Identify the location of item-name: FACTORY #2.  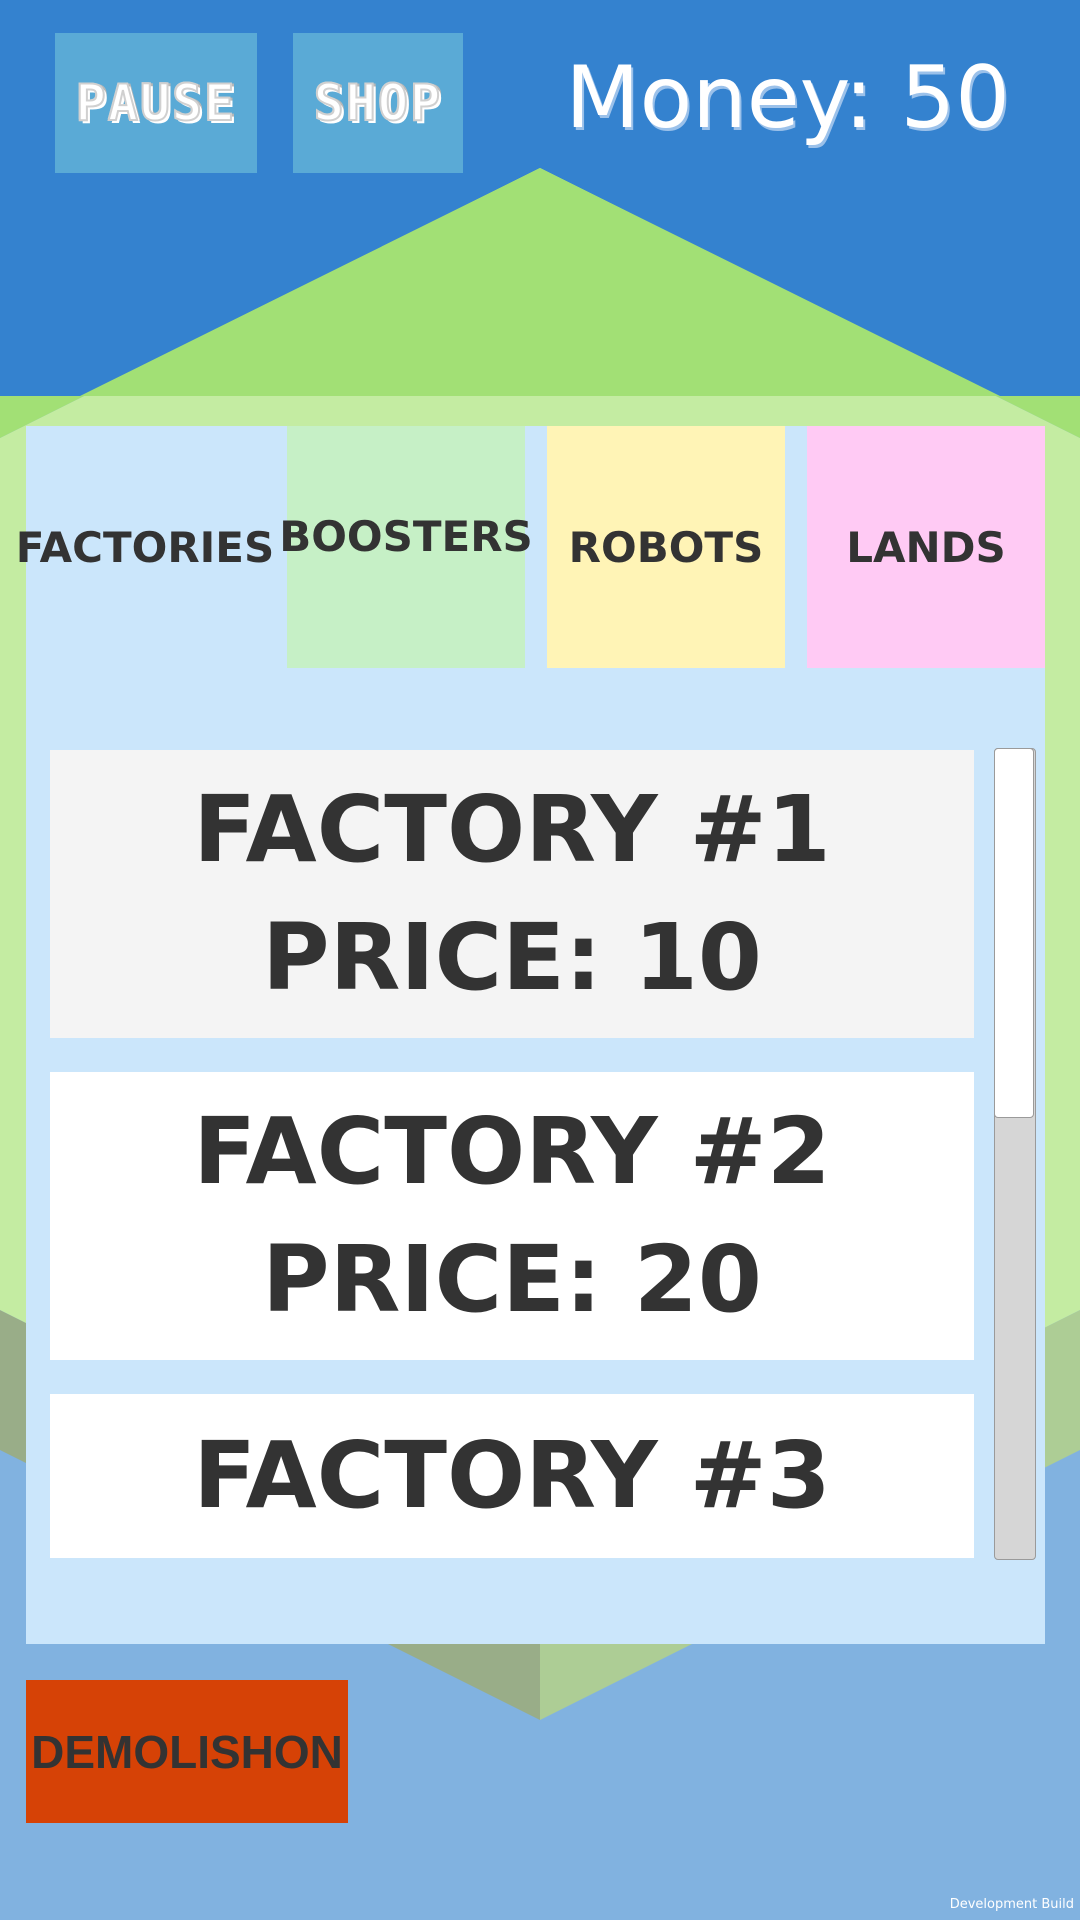
(512, 1151).